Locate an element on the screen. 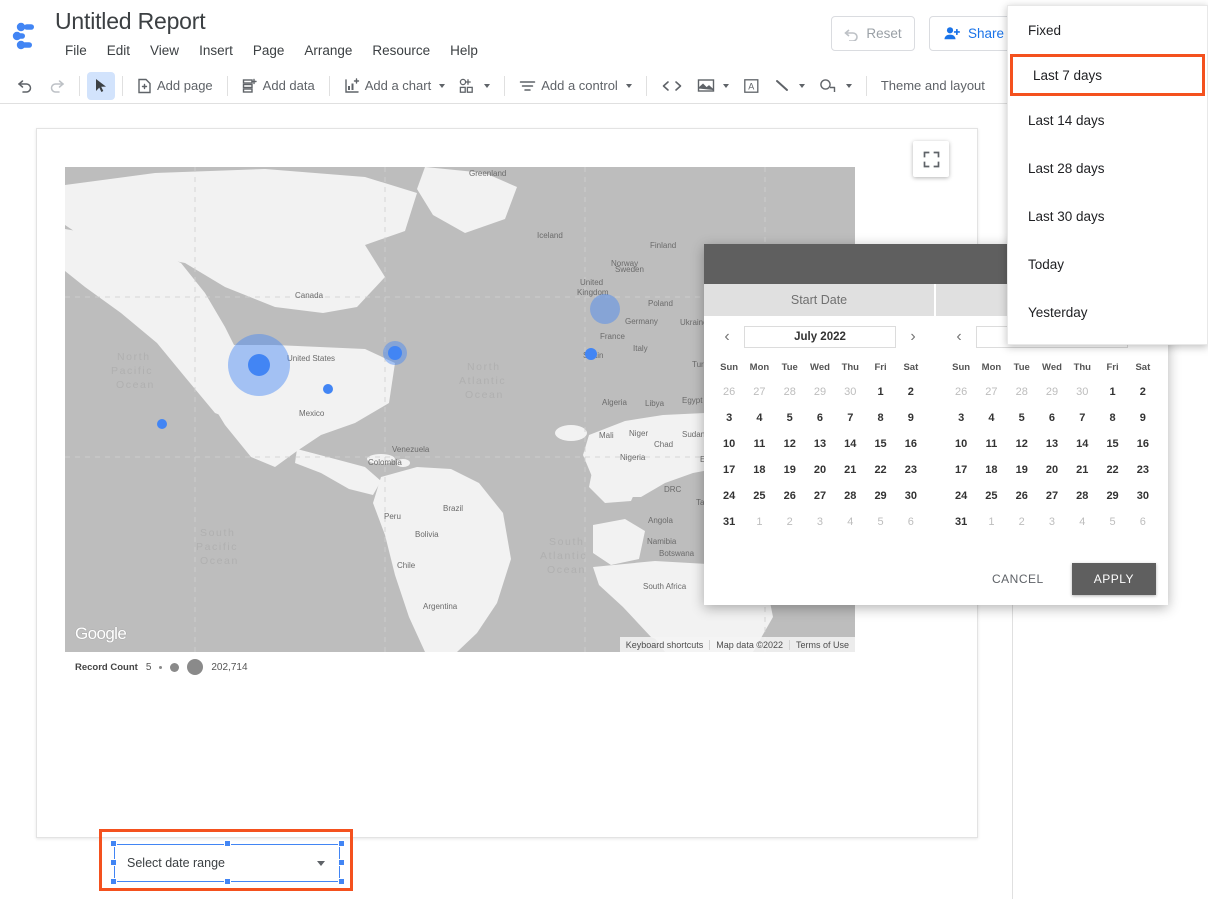 This screenshot has width=1208, height=899. apply-button: APPLY is located at coordinates (1113, 579).